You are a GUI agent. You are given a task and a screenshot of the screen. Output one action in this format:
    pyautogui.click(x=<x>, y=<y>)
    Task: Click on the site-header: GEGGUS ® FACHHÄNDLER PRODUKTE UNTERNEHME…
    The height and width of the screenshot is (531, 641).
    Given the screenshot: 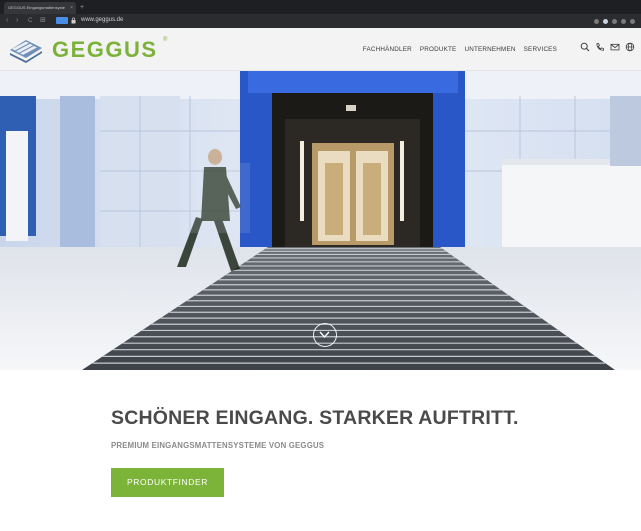 What is the action you would take?
    pyautogui.click(x=320, y=49)
    